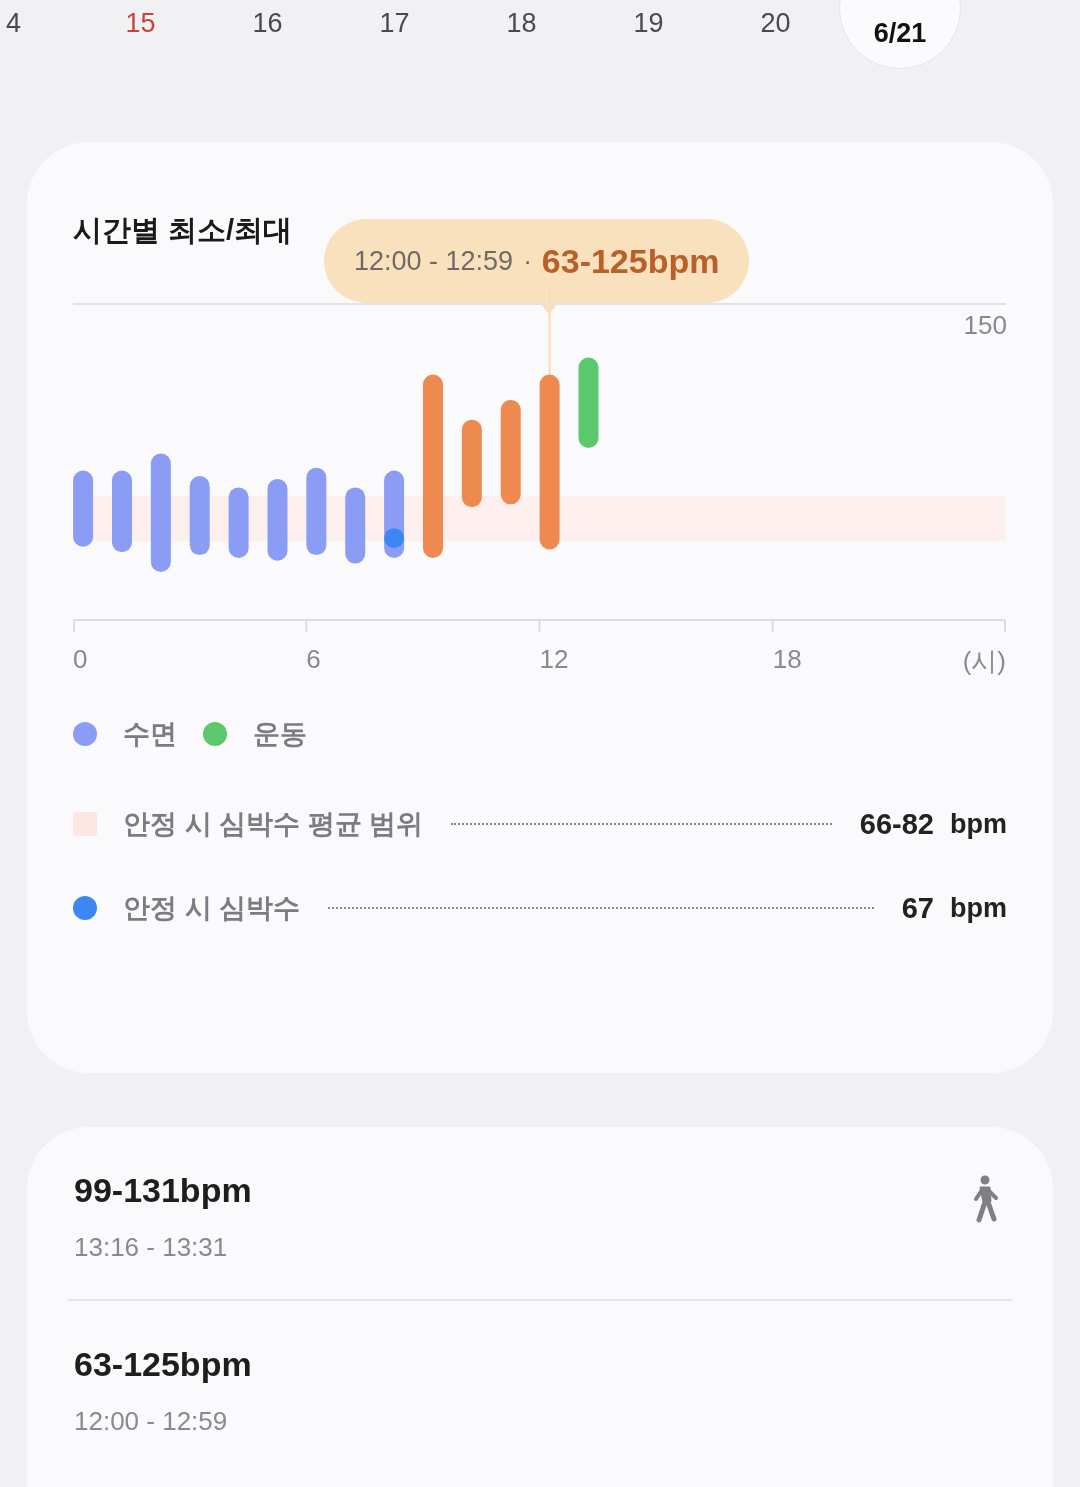  I want to click on record-bpm: 99-131bpm, so click(163, 1190).